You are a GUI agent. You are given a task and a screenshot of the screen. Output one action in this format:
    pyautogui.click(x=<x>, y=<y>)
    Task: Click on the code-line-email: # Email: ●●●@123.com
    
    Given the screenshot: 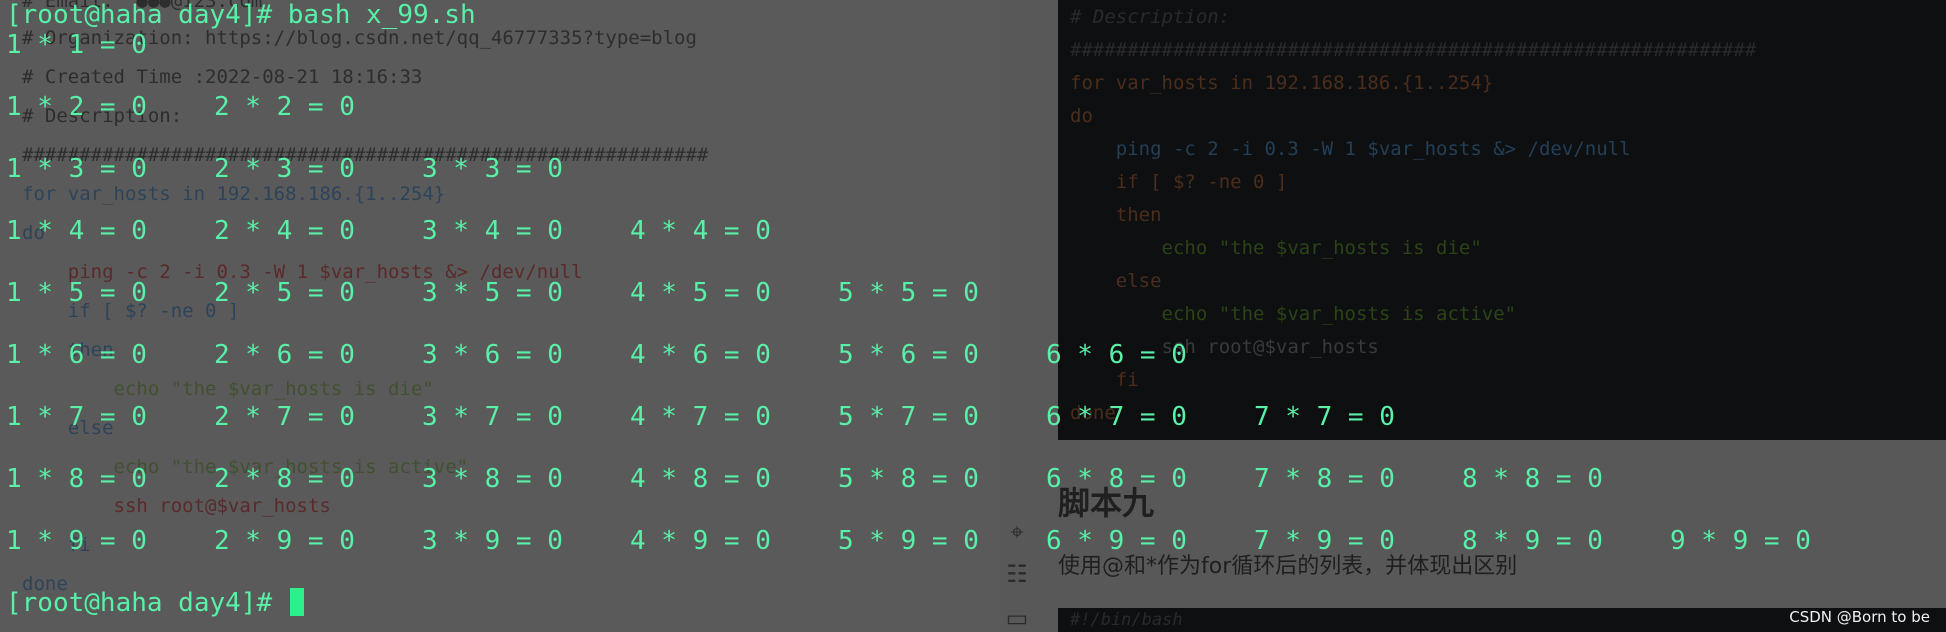 What is the action you would take?
    pyautogui.click(x=142, y=6)
    